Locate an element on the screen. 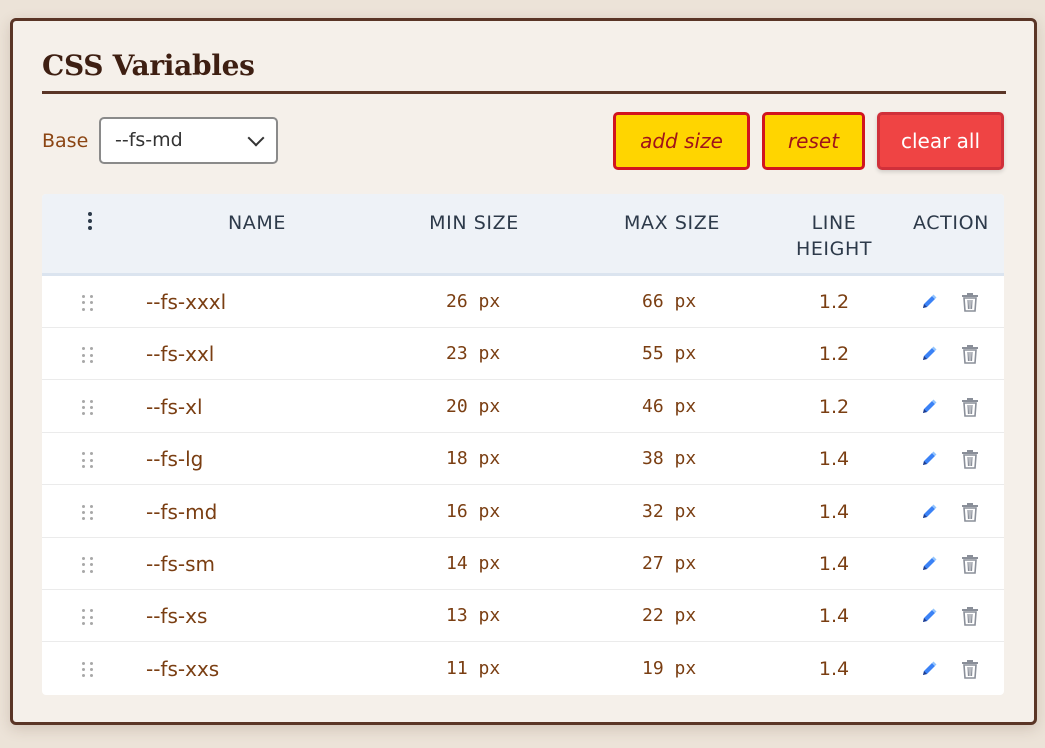  table-row: --fs-xxxl 26 px 66 px 1.2 is located at coordinates (523, 302).